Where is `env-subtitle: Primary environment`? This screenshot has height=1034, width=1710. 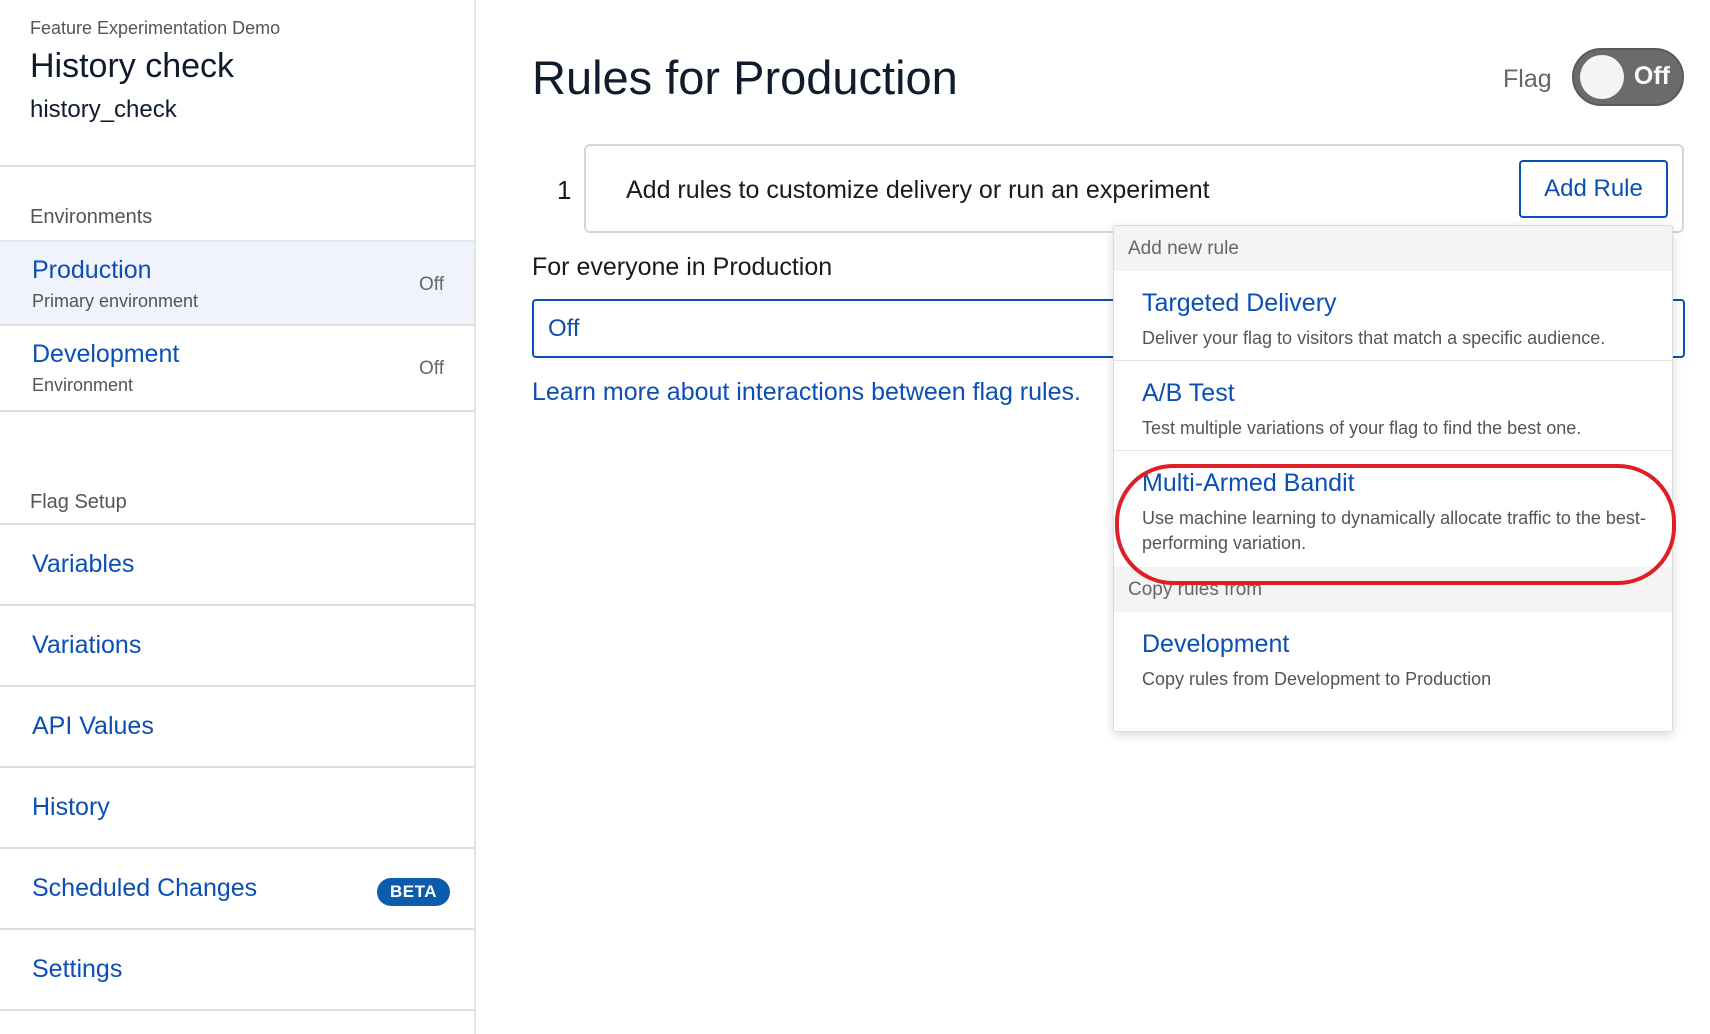 env-subtitle: Primary environment is located at coordinates (115, 301).